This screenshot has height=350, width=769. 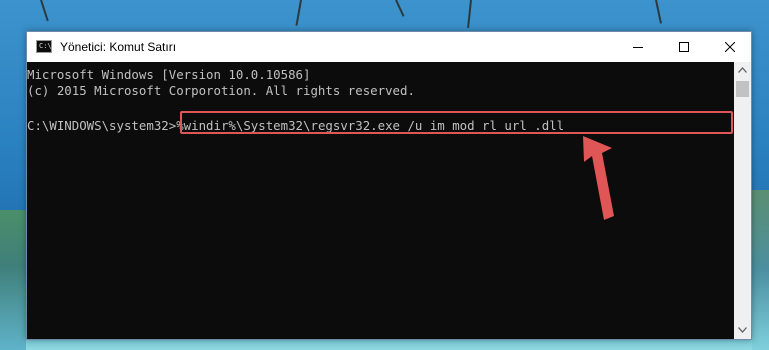 What do you see at coordinates (169, 74) in the screenshot?
I see `console-line-version: Microsoft Windows [Version 10.0.10586]` at bounding box center [169, 74].